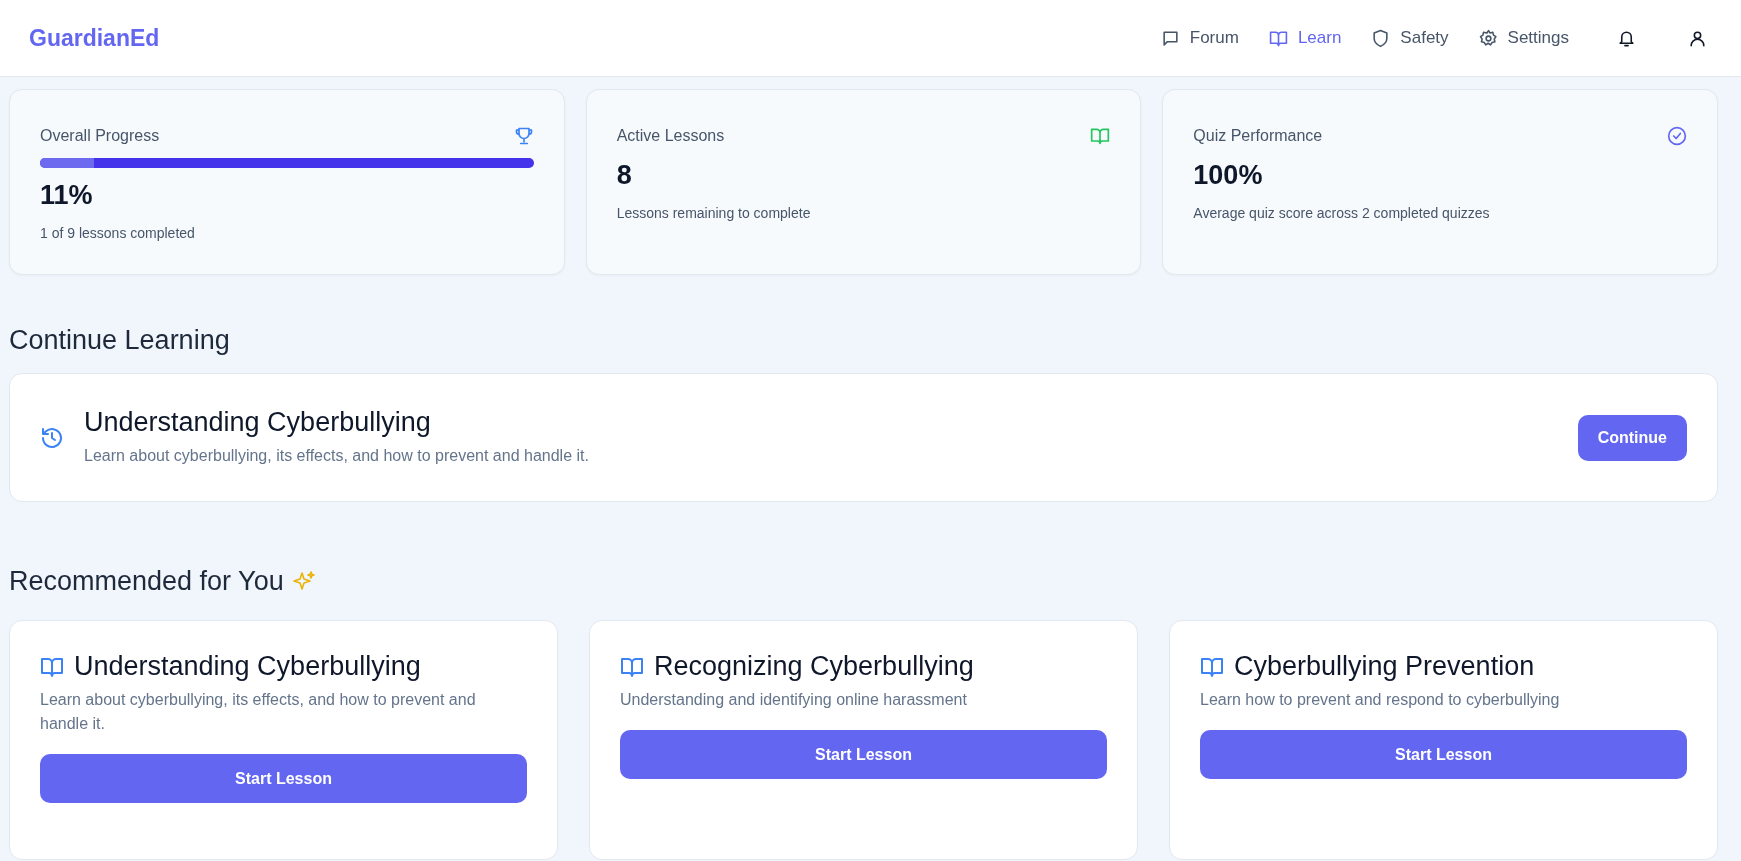  Describe the element at coordinates (67, 195) in the screenshot. I see `stat-value: 11%` at that location.